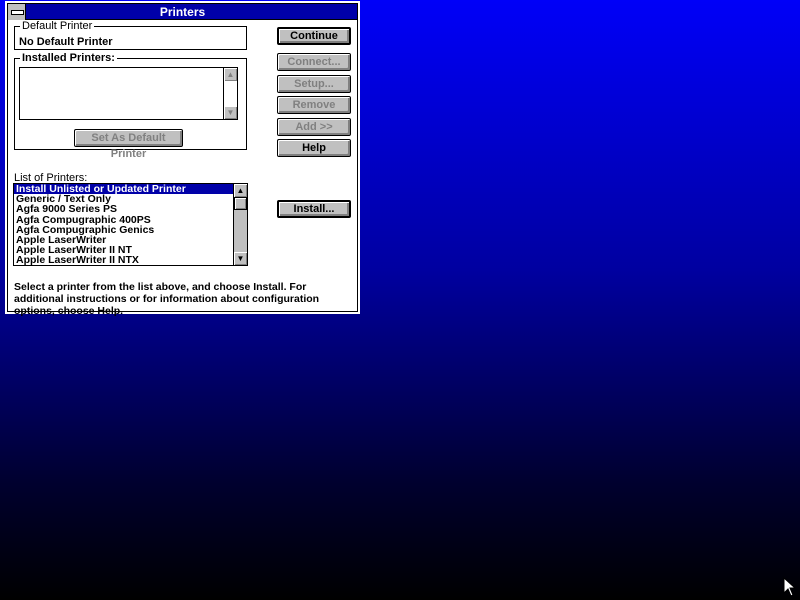 The image size is (800, 600). Describe the element at coordinates (314, 36) in the screenshot. I see `continue-button: Continue` at that location.